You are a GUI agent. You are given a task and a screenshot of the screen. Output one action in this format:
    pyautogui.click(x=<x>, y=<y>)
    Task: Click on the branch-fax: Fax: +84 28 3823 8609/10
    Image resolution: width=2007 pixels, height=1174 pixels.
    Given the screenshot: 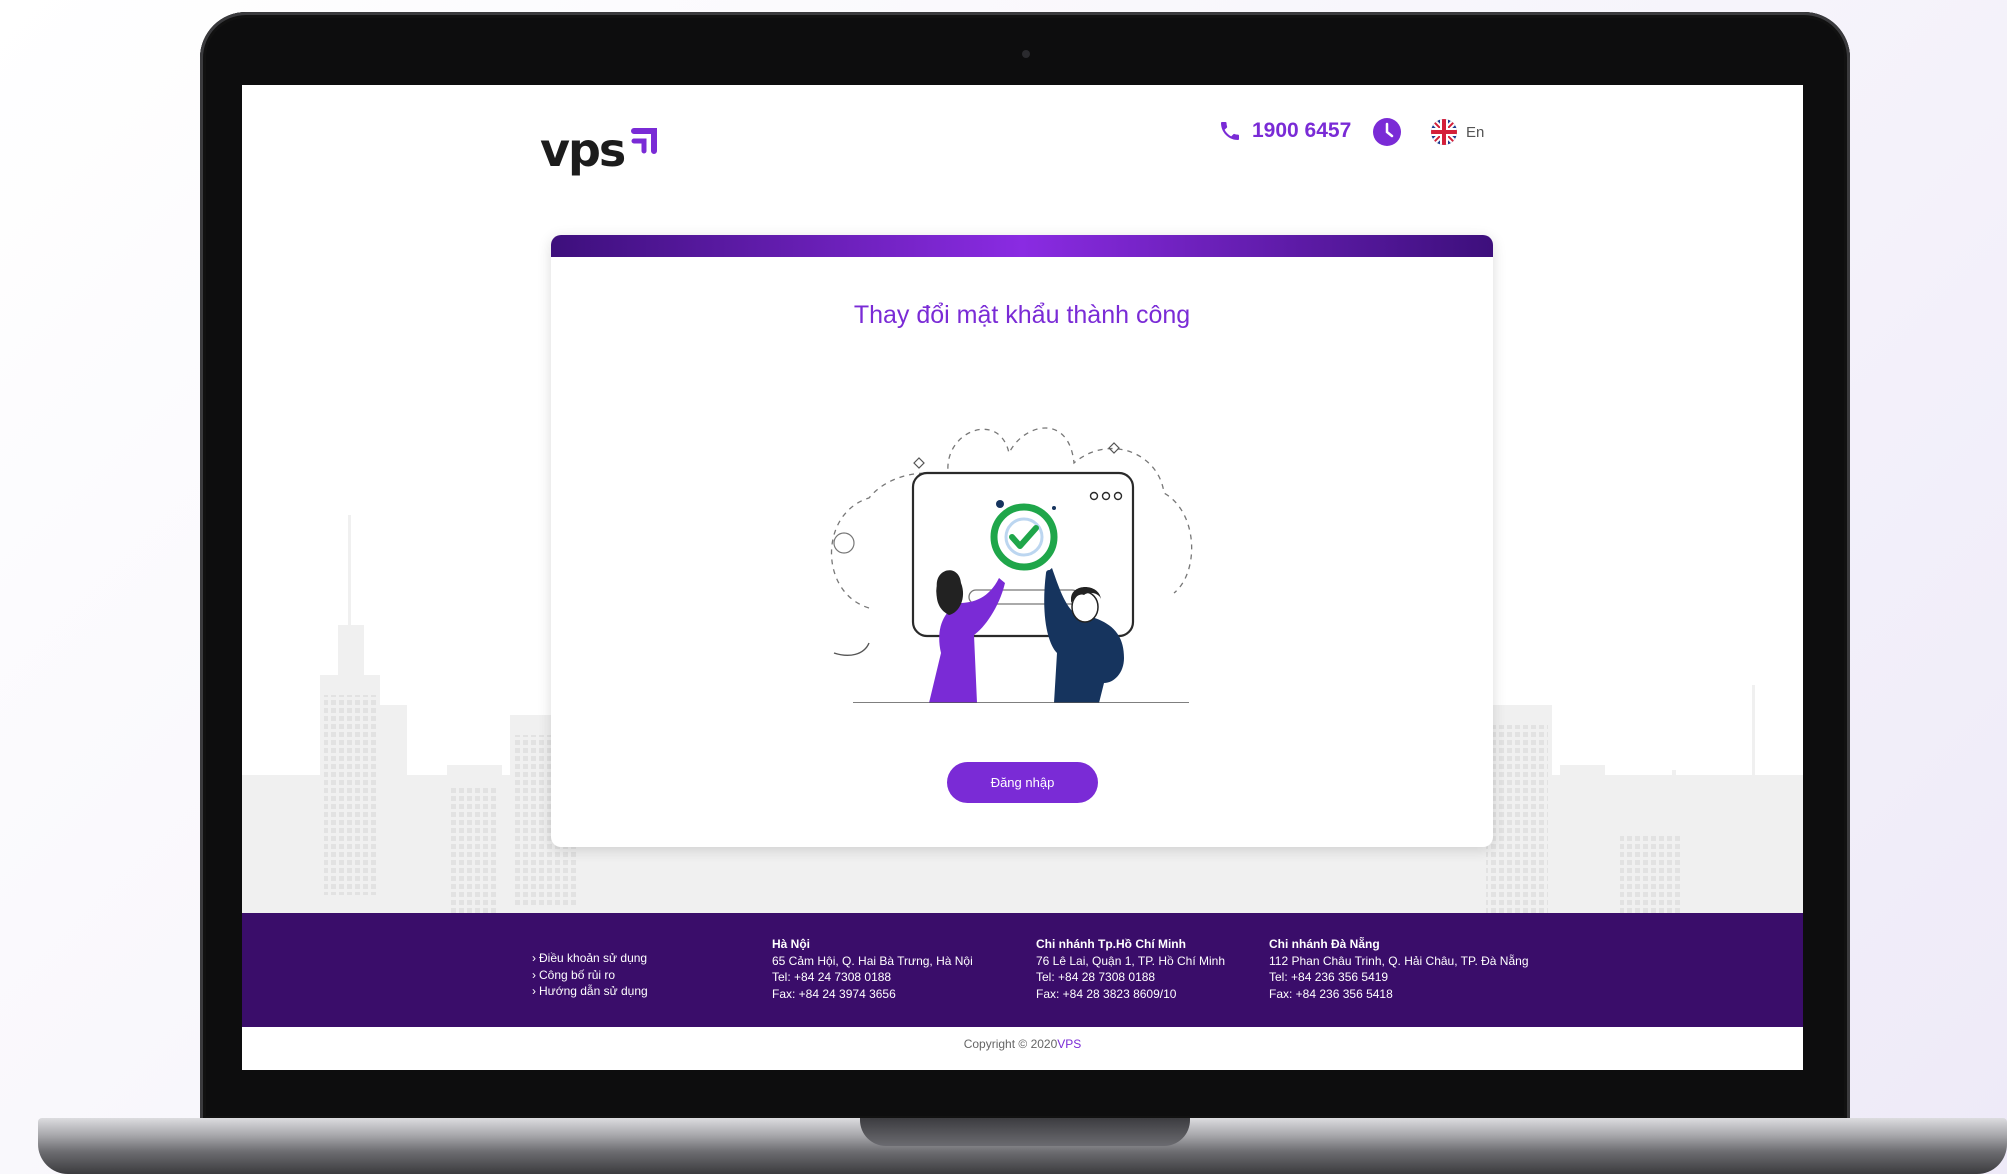 What is the action you would take?
    pyautogui.click(x=1106, y=993)
    